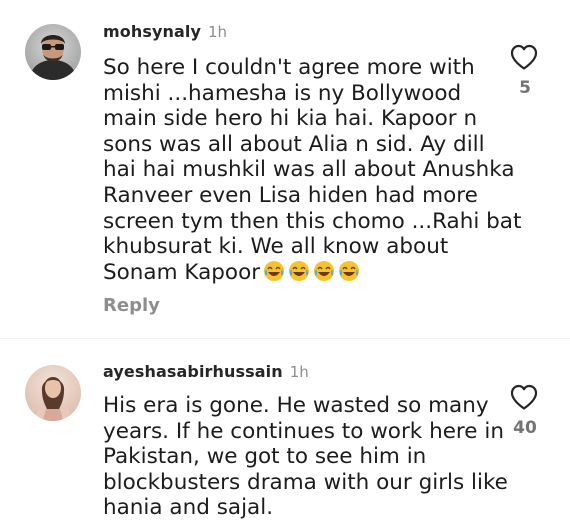  Describe the element at coordinates (312, 221) in the screenshot. I see `comment-text-line: screen tym then this chomo ...Rahi bat` at that location.